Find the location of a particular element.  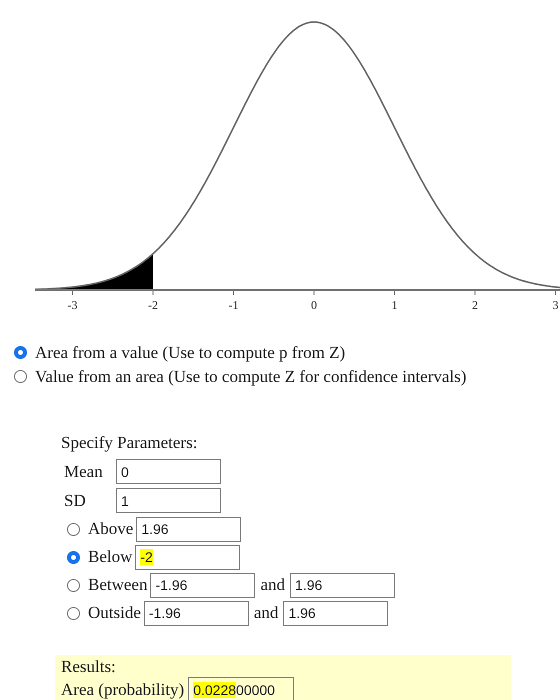

input-field: 0 is located at coordinates (168, 471).